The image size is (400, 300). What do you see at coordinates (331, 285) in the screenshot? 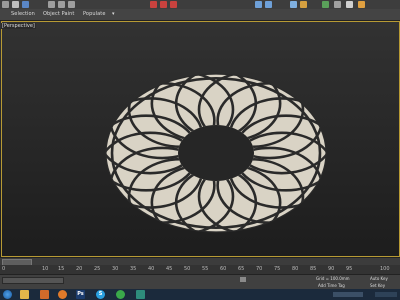
I see `add-time-tag-button: Add Time Tag` at bounding box center [331, 285].